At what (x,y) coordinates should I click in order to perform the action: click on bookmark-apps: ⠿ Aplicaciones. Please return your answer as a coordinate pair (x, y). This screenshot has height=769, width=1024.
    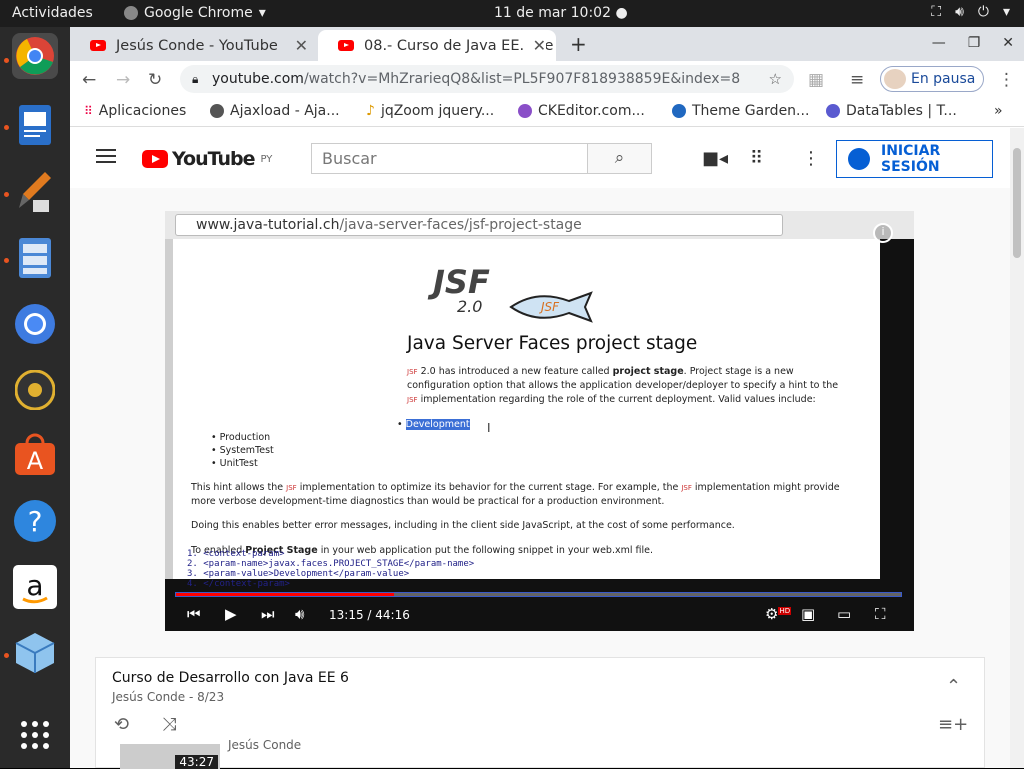
    Looking at the image, I should click on (135, 111).